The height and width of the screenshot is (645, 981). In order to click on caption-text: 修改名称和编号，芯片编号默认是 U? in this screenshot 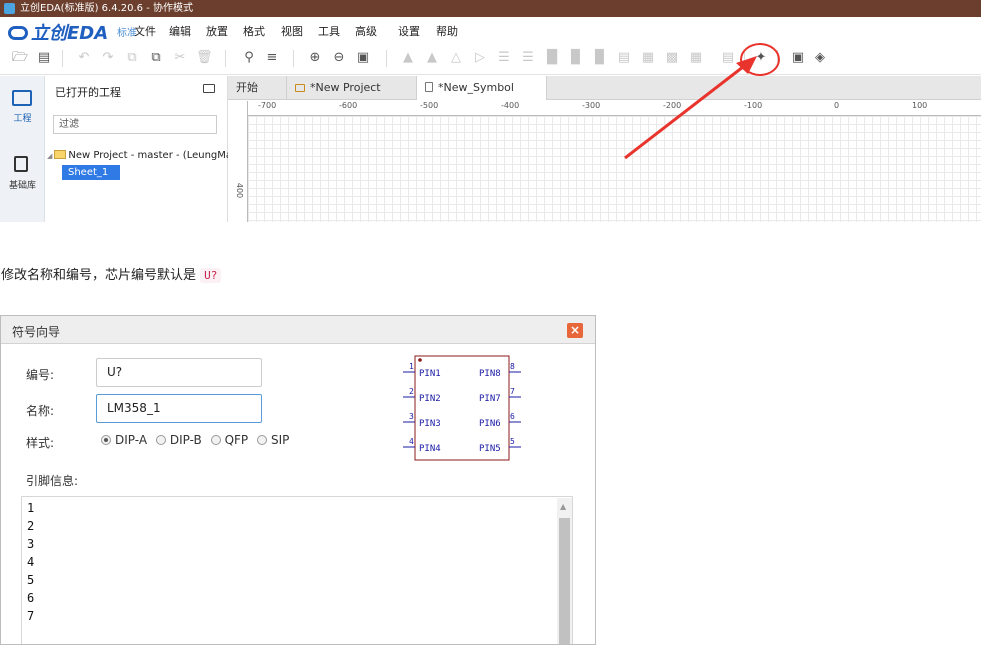, I will do `click(111, 273)`.